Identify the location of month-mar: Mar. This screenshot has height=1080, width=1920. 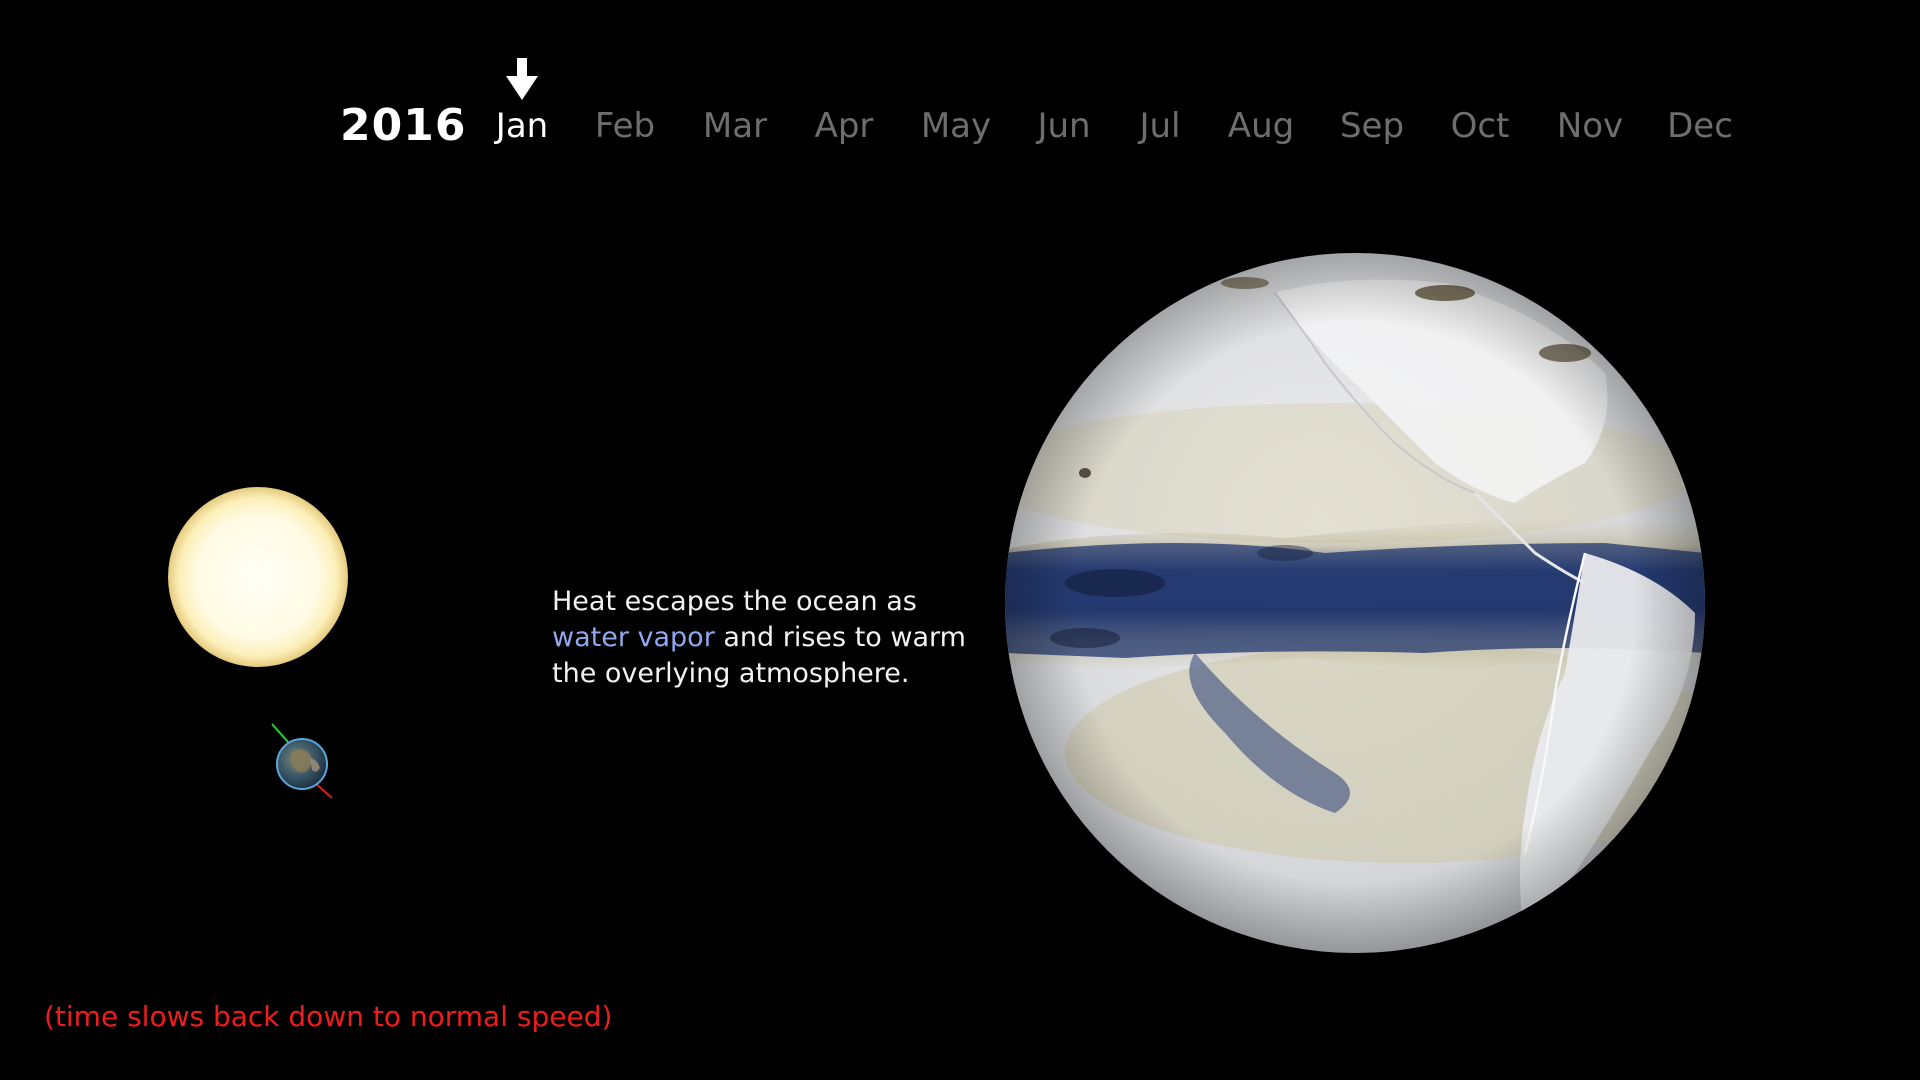
(735, 126).